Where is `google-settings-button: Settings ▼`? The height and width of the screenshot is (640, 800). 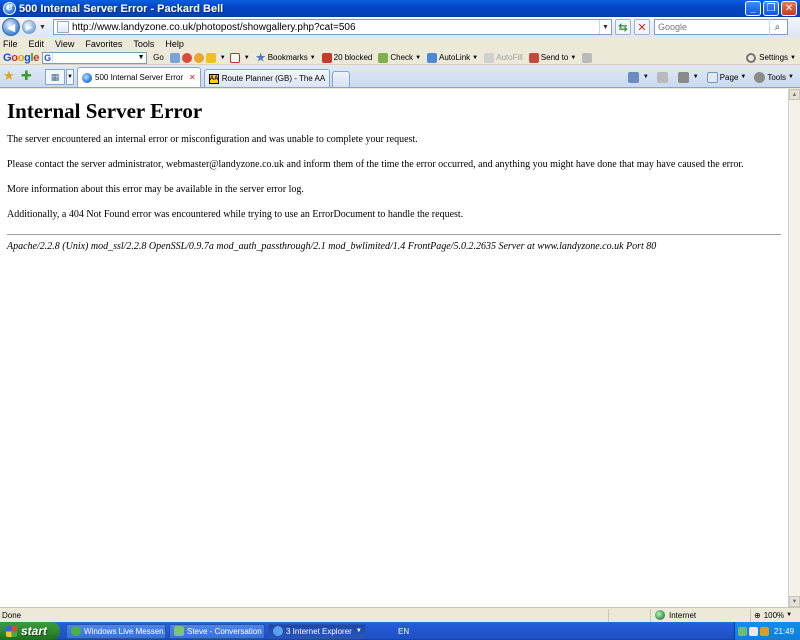
google-settings-button: Settings ▼ is located at coordinates (771, 57).